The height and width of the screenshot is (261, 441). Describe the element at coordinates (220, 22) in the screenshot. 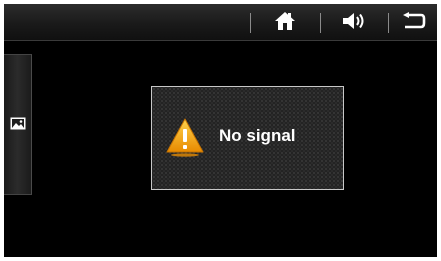

I see `top-bar` at that location.